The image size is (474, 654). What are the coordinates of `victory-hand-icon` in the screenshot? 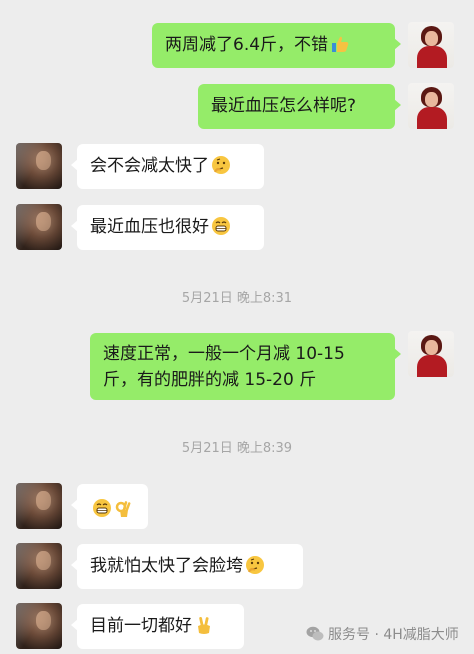 It's located at (204, 625).